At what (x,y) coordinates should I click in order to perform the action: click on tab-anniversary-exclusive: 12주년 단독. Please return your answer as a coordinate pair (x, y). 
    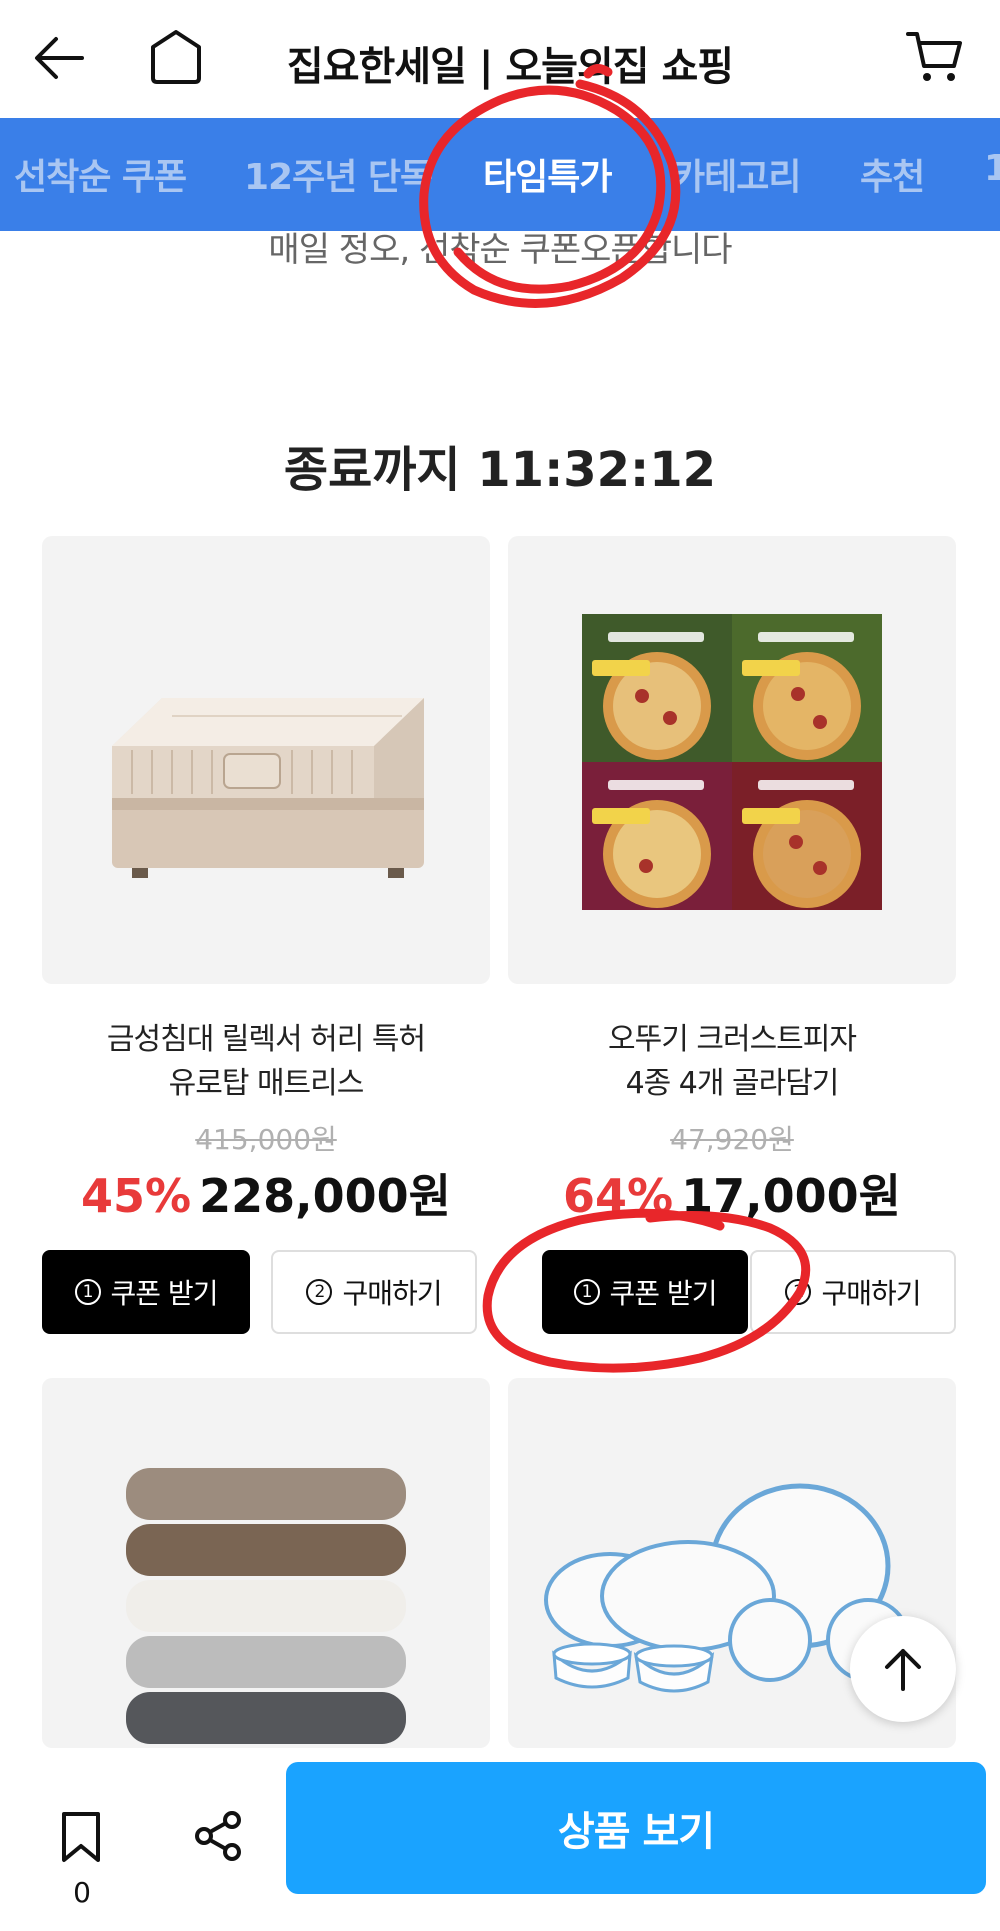
    Looking at the image, I should click on (338, 174).